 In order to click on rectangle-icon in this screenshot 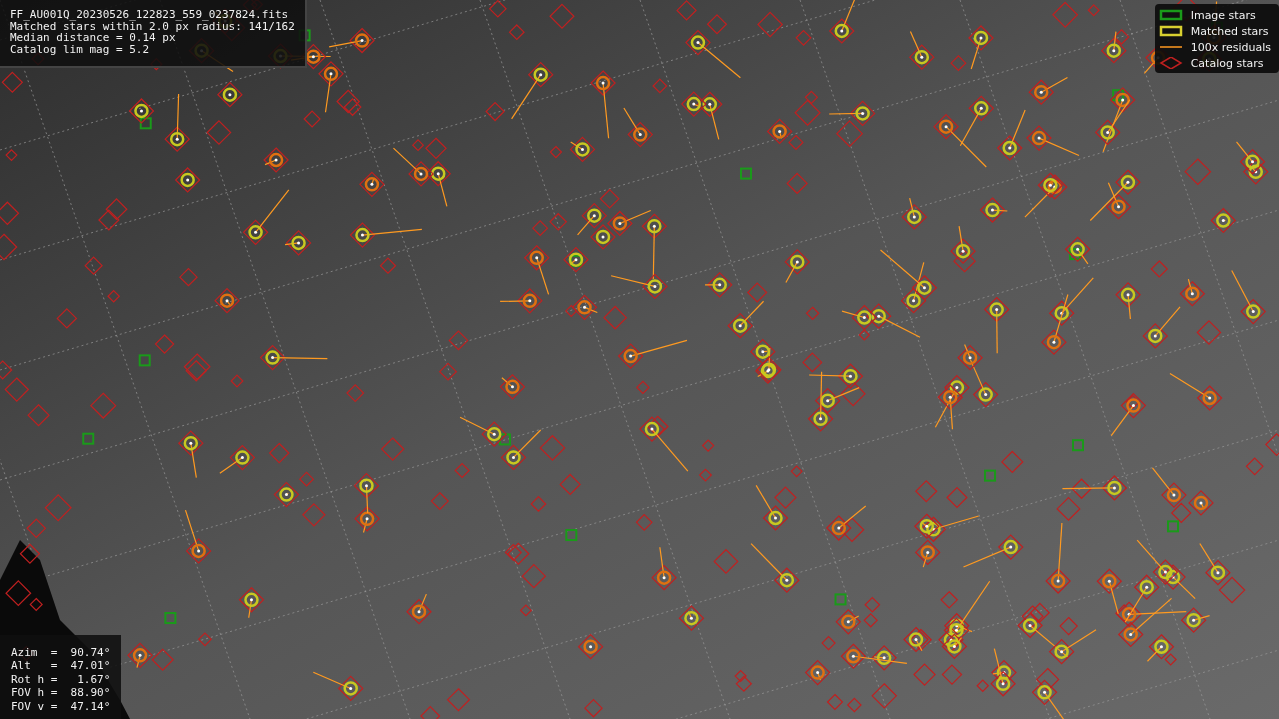, I will do `click(1170, 31)`.